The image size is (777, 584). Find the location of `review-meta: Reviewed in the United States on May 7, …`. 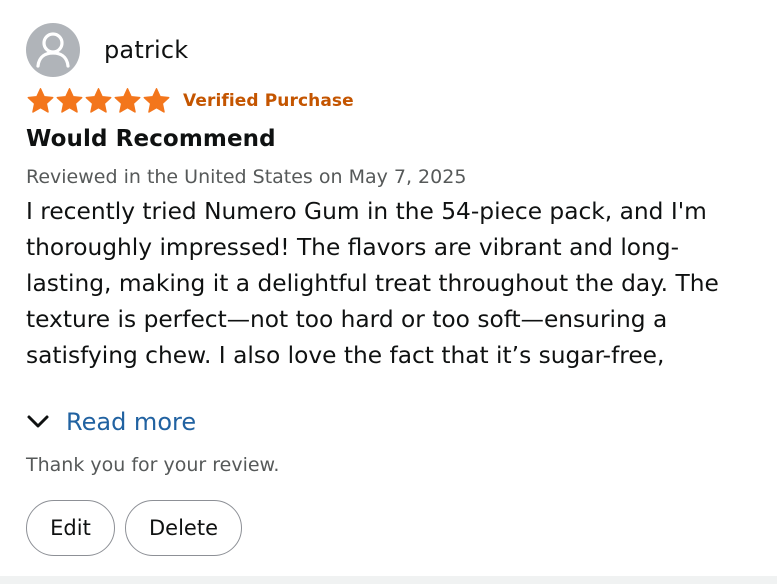

review-meta: Reviewed in the United States on May 7, … is located at coordinates (246, 177).